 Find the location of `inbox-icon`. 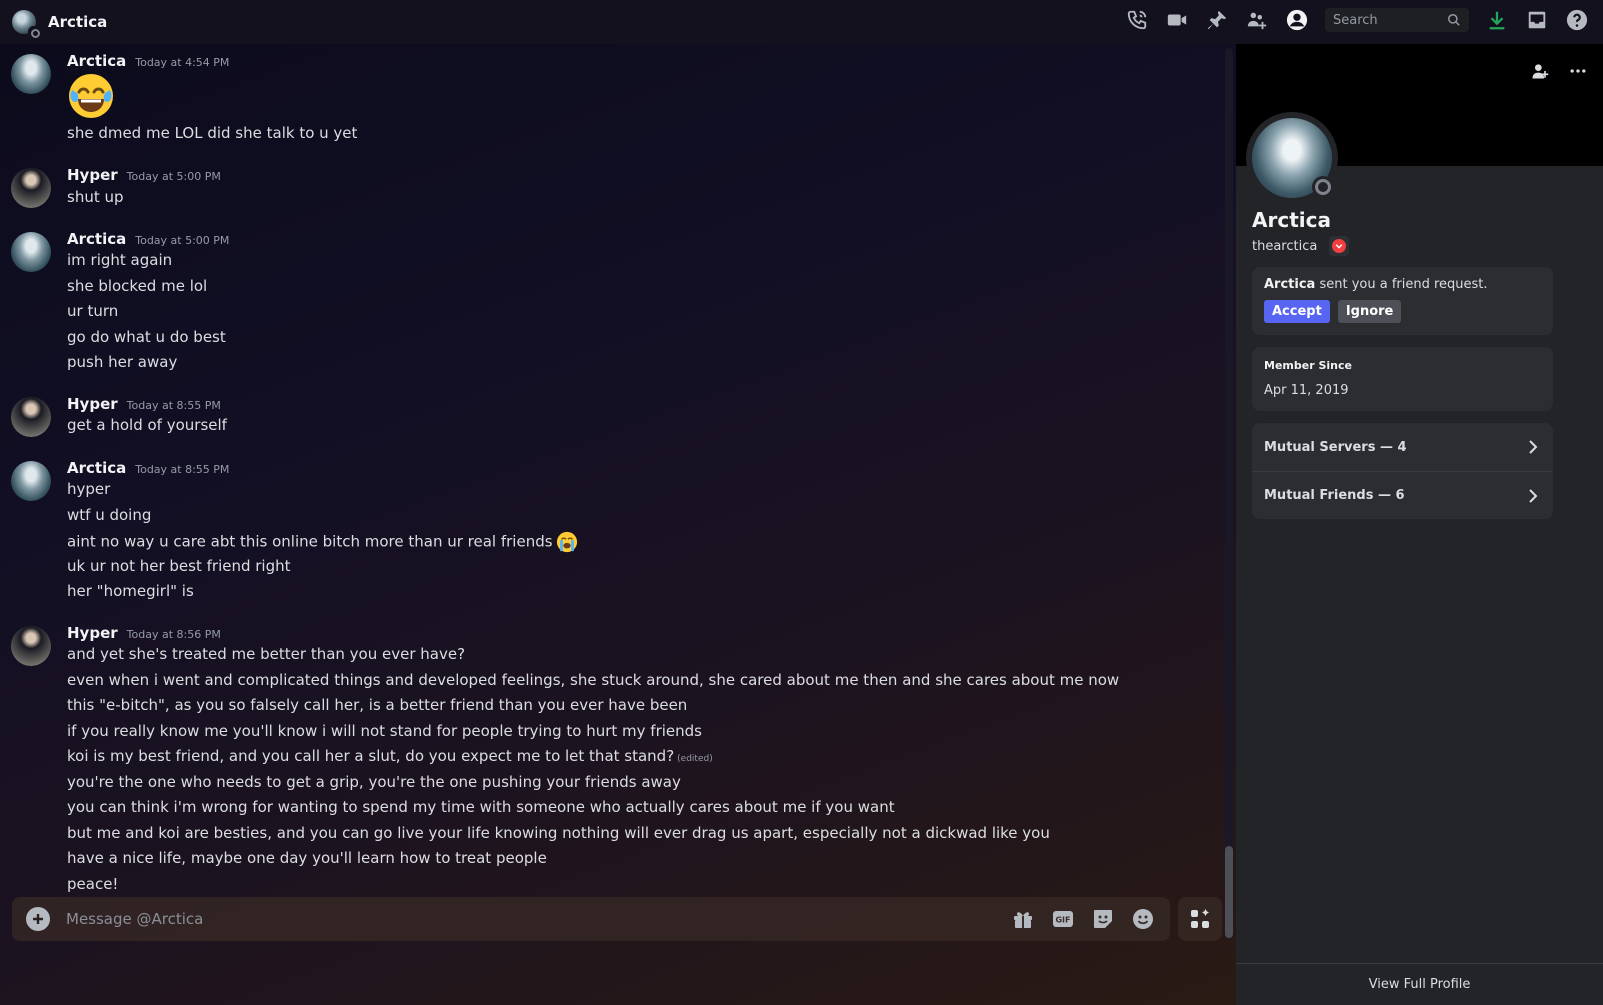

inbox-icon is located at coordinates (1537, 20).